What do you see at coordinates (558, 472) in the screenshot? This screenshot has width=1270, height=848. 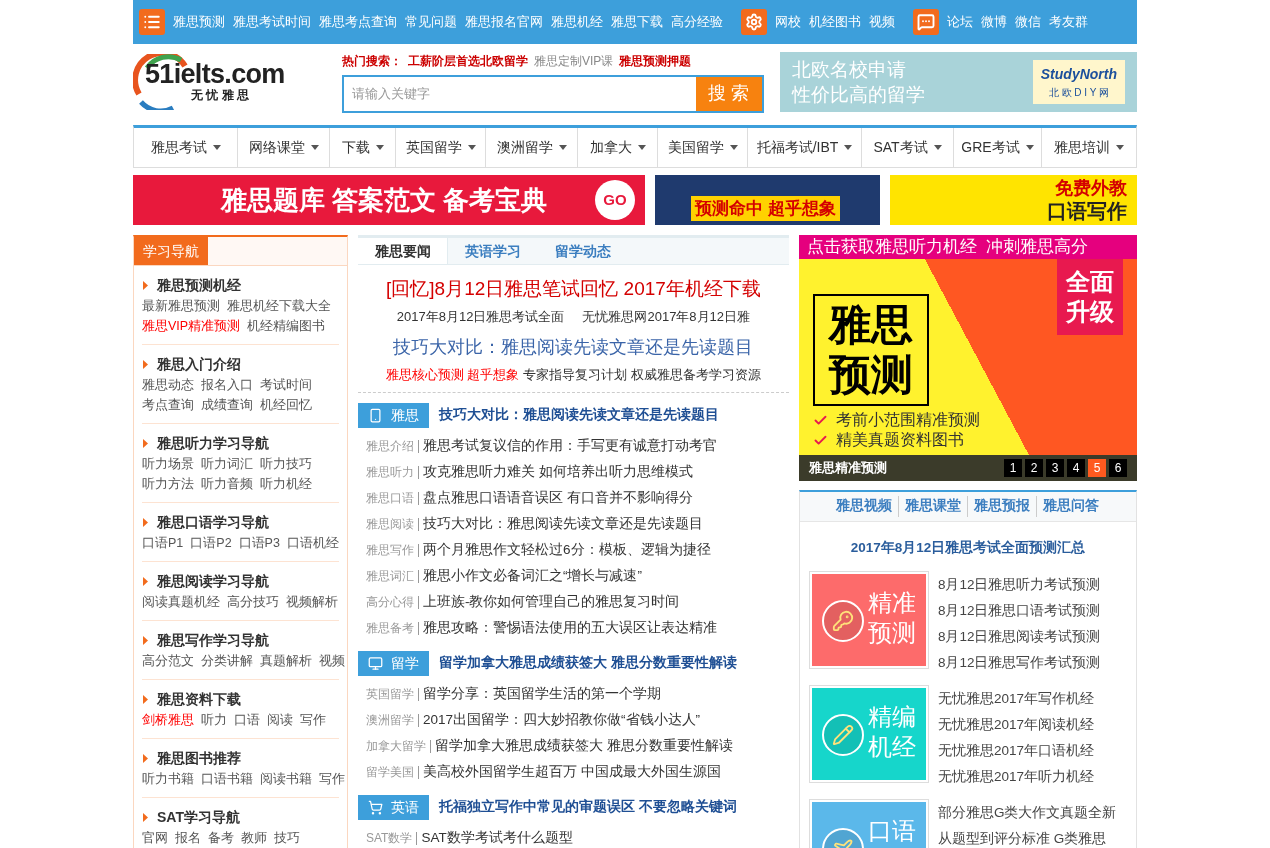 I see `news-link: 攻克雅思听力难关 如何培养出听力思维模式` at bounding box center [558, 472].